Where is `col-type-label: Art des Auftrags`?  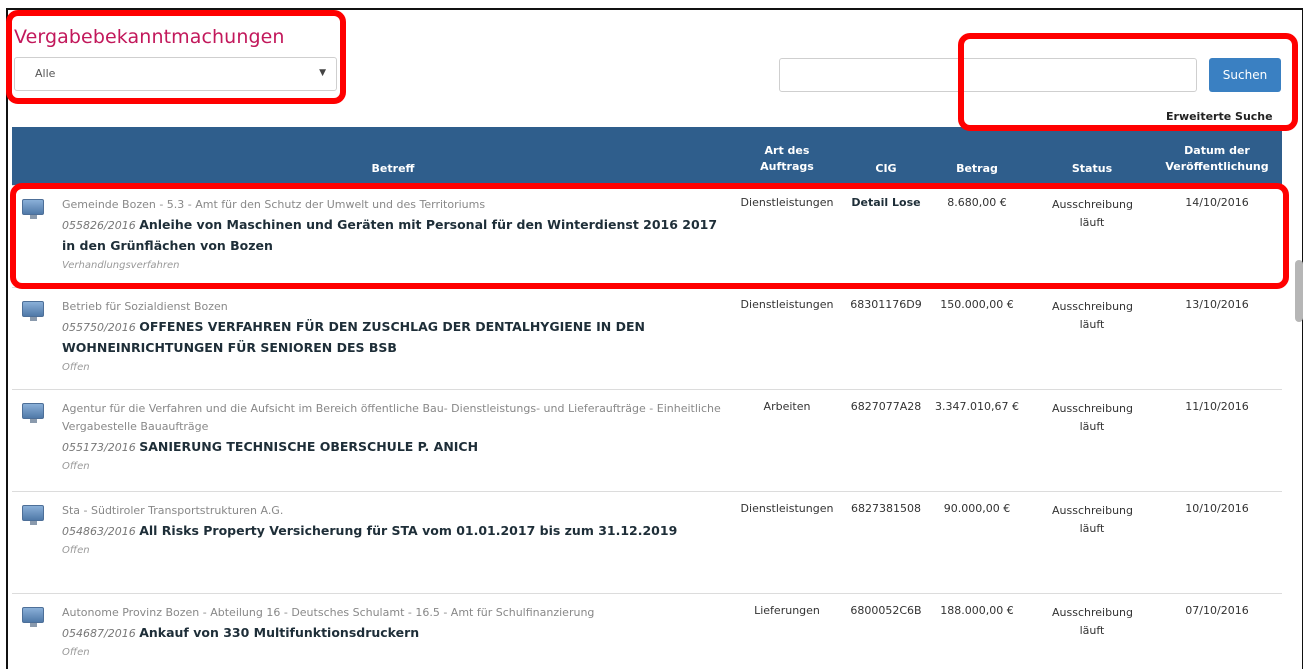 col-type-label: Art des Auftrags is located at coordinates (787, 158).